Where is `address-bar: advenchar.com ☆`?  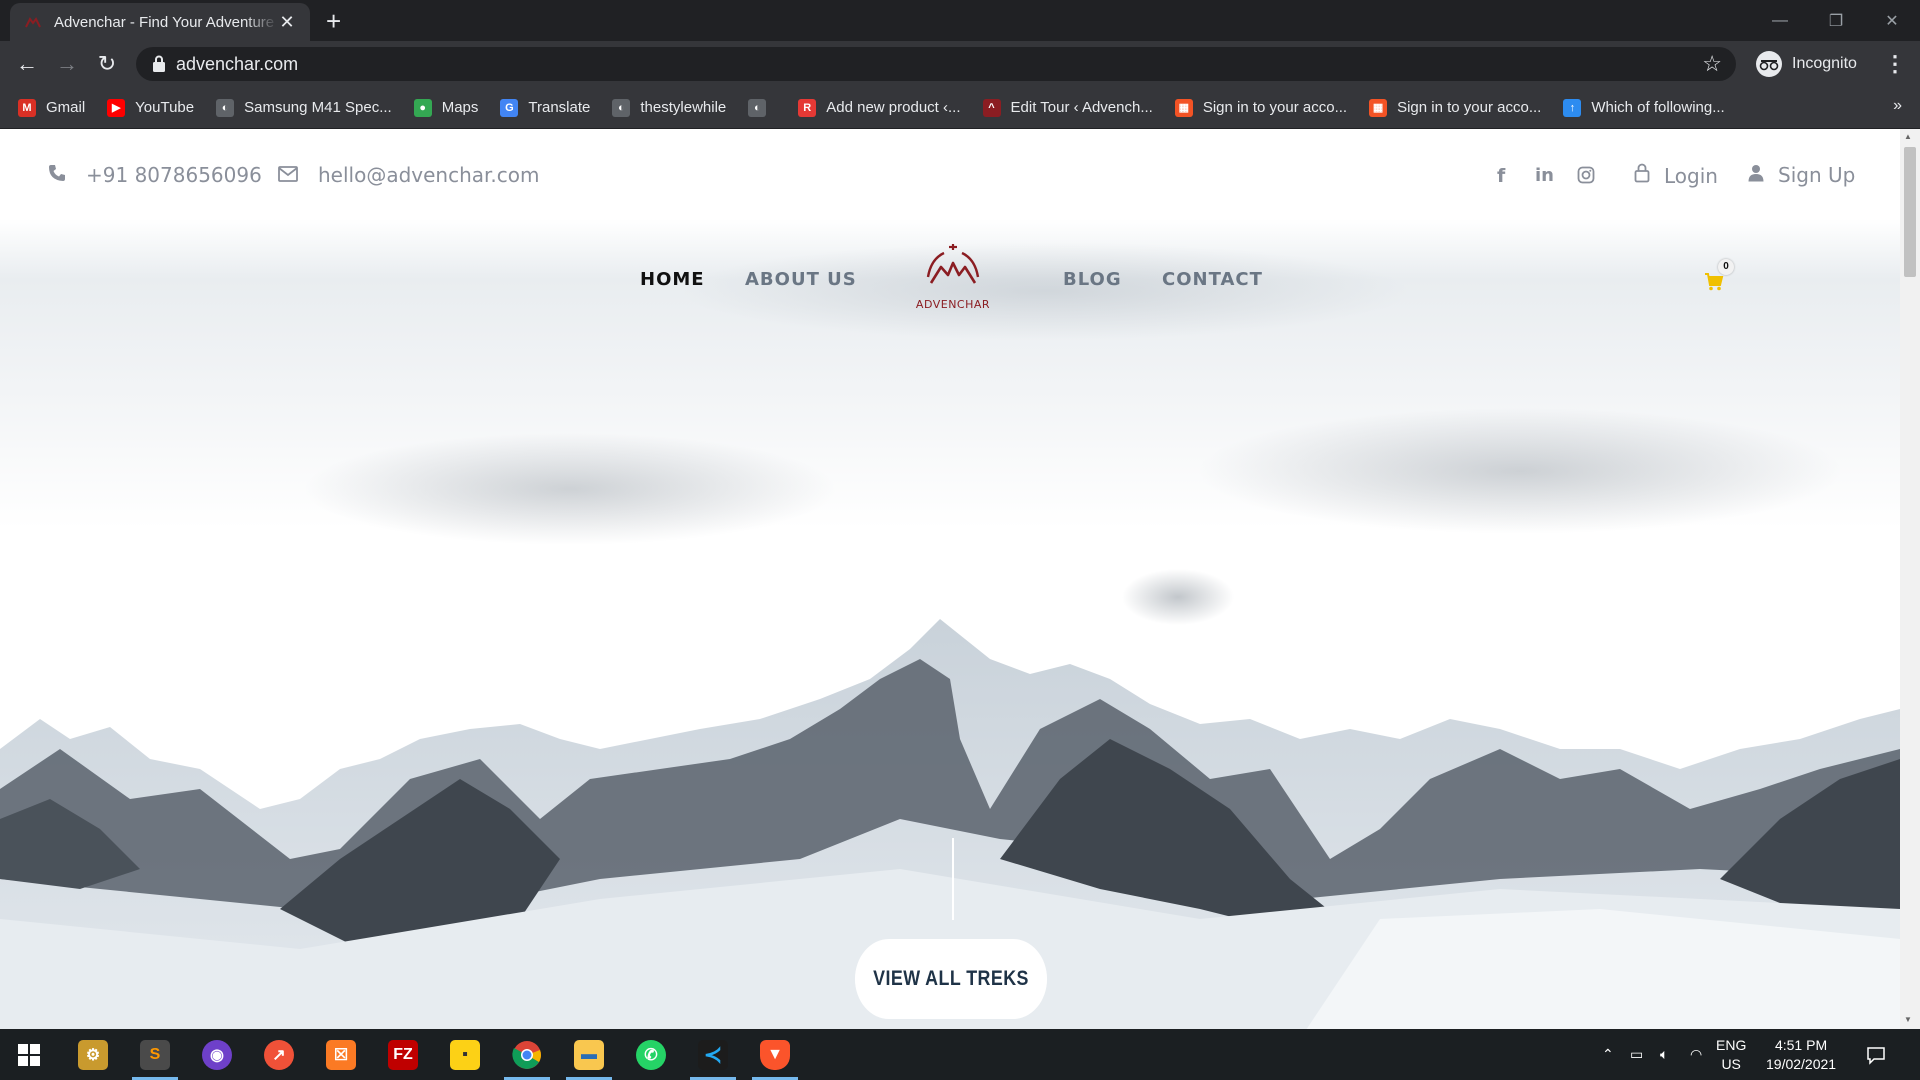 address-bar: advenchar.com ☆ is located at coordinates (936, 64).